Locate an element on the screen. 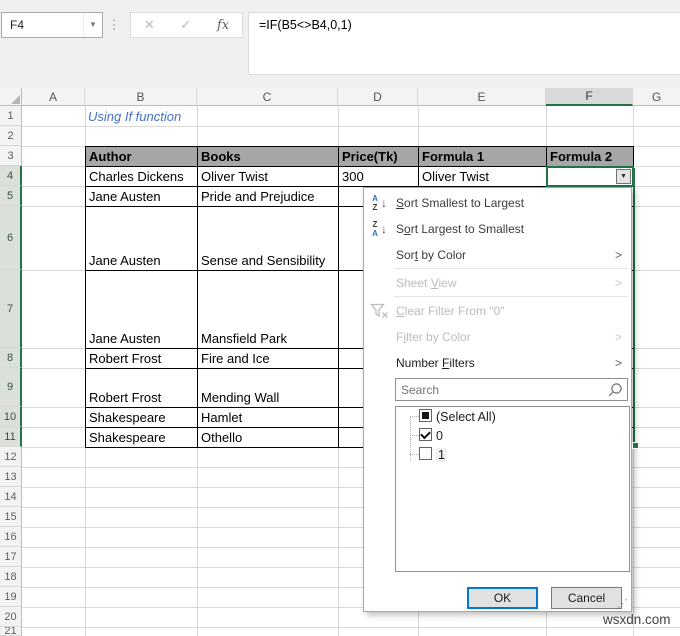 The width and height of the screenshot is (680, 636). row-header-selected: 7 is located at coordinates (11, 309).